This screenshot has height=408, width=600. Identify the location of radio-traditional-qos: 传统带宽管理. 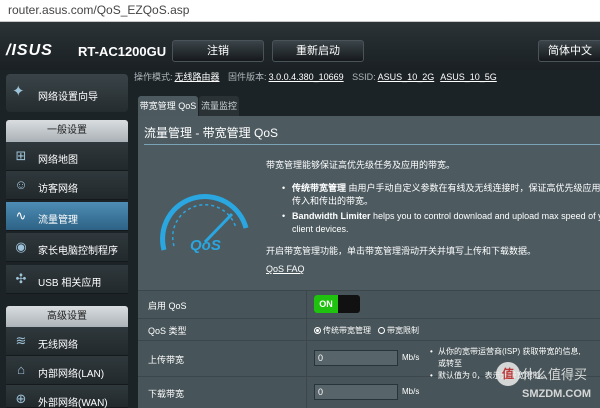
(342, 330).